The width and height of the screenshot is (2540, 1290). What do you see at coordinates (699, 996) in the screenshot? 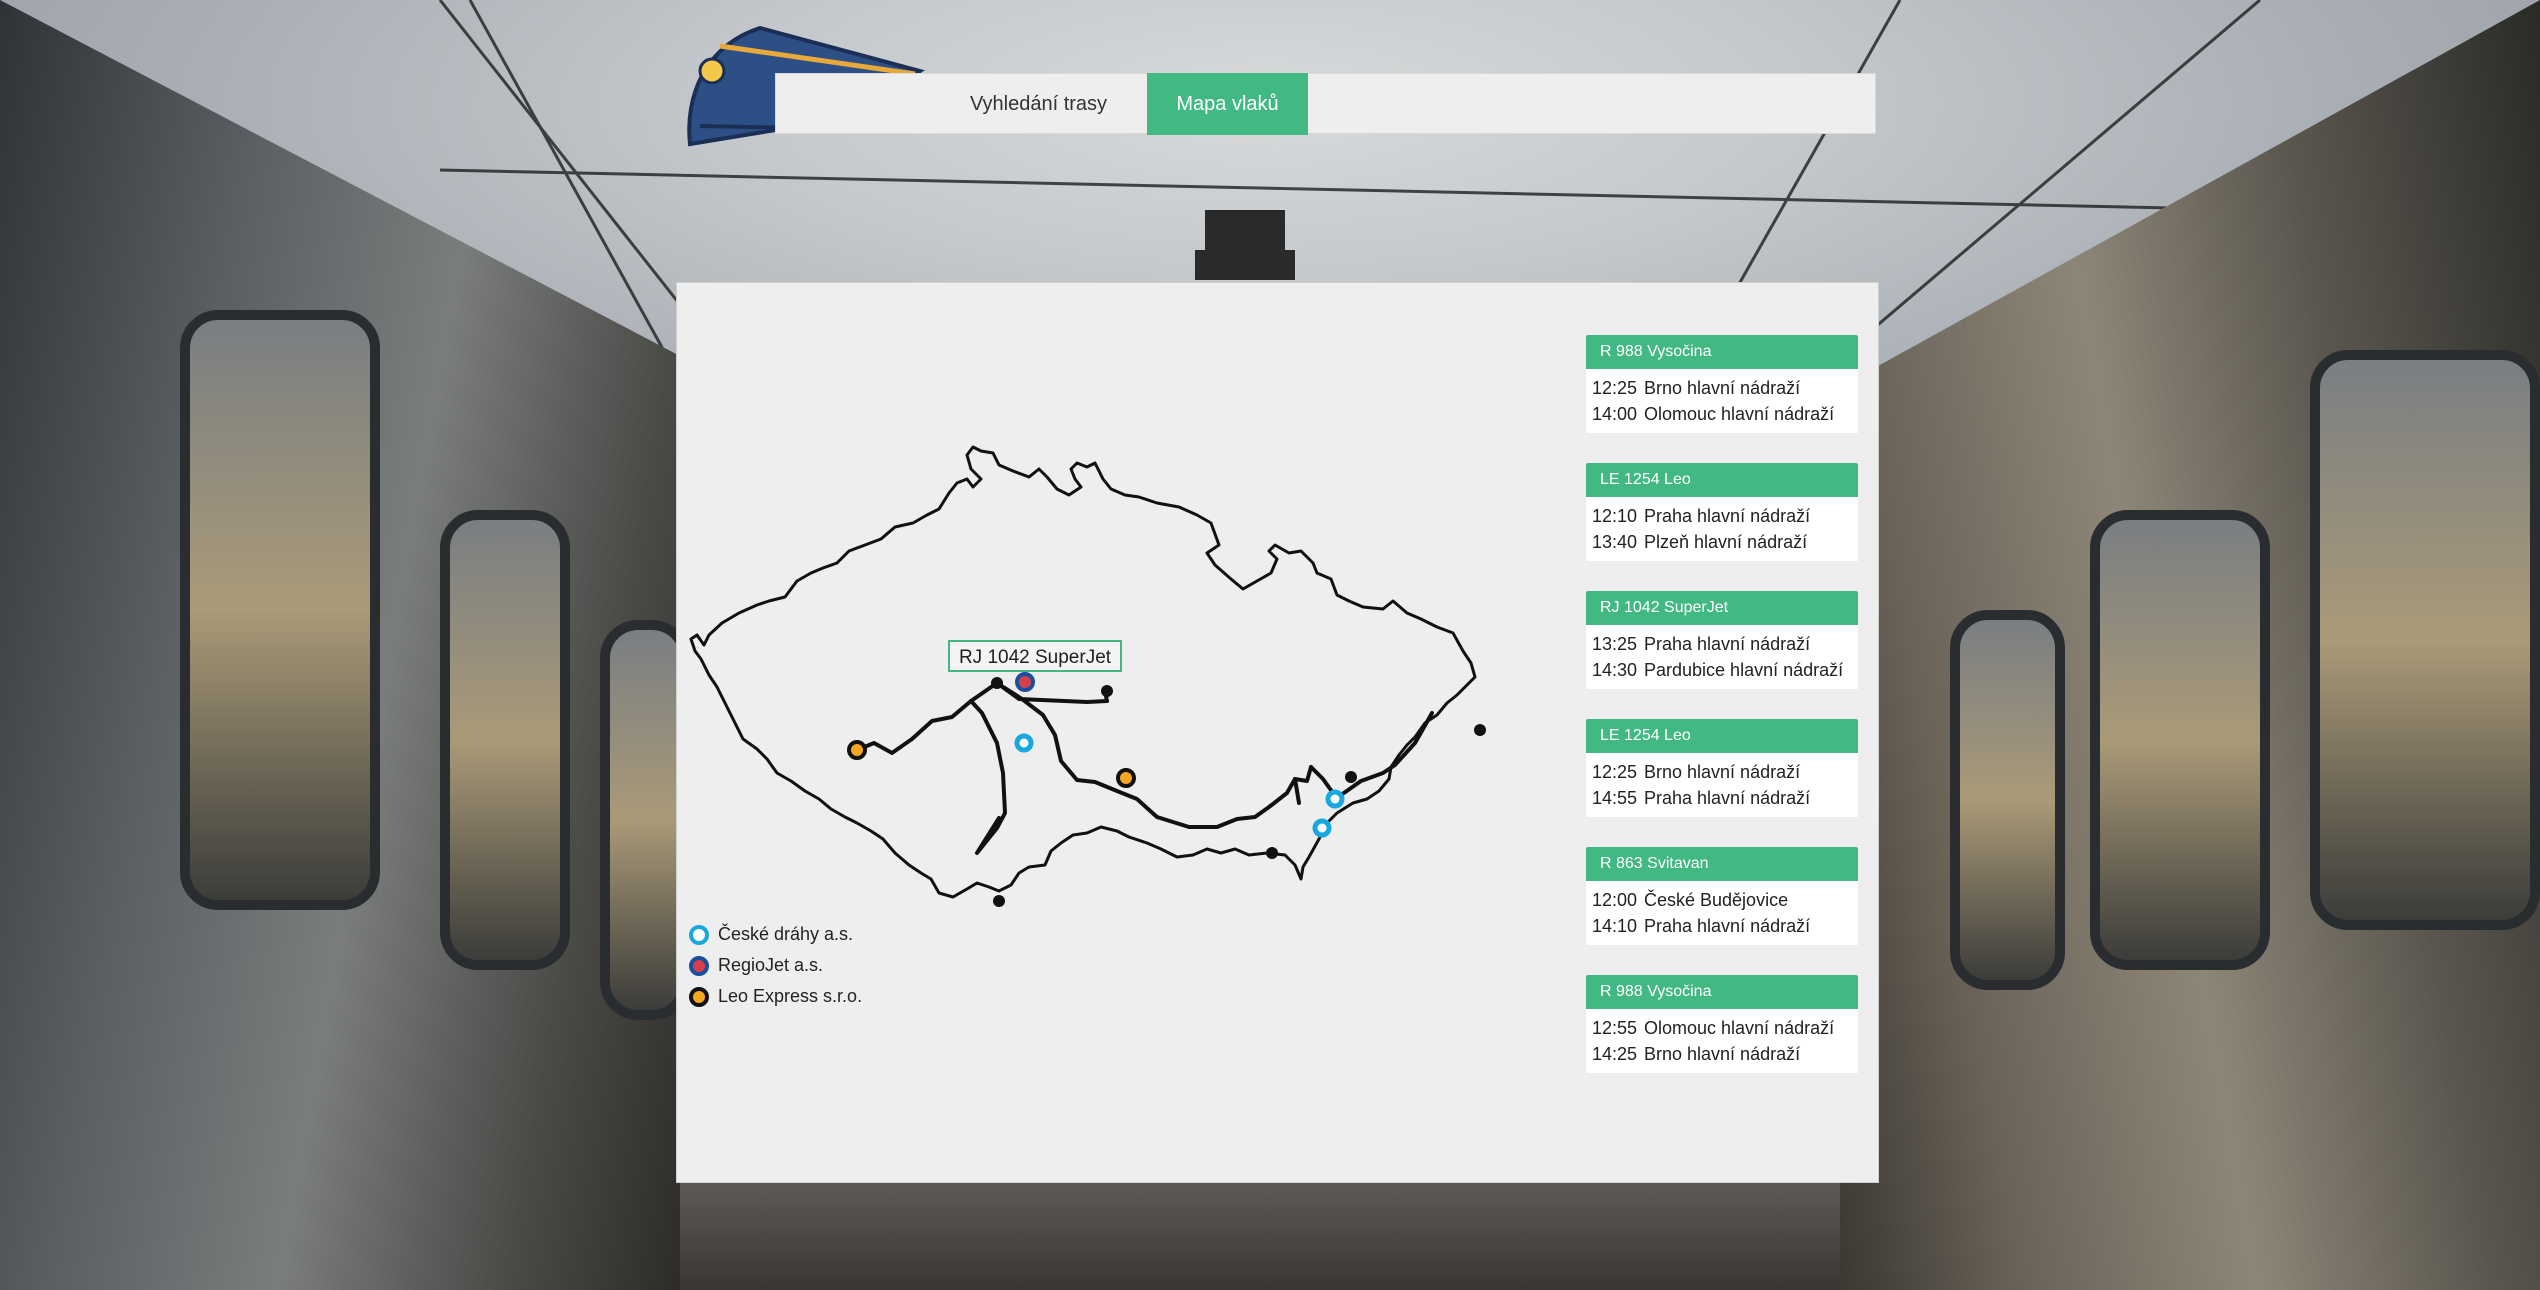
I see `leo-marker-icon` at bounding box center [699, 996].